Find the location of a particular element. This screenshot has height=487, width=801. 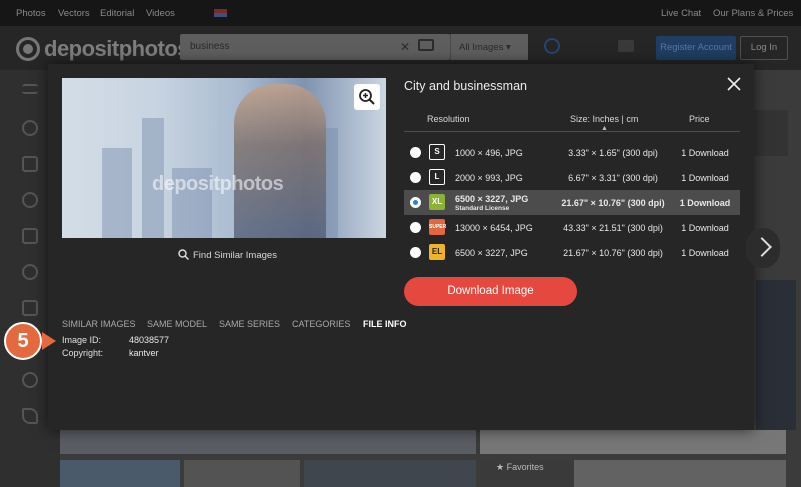

image-preview: depositphotos is located at coordinates (224, 158).